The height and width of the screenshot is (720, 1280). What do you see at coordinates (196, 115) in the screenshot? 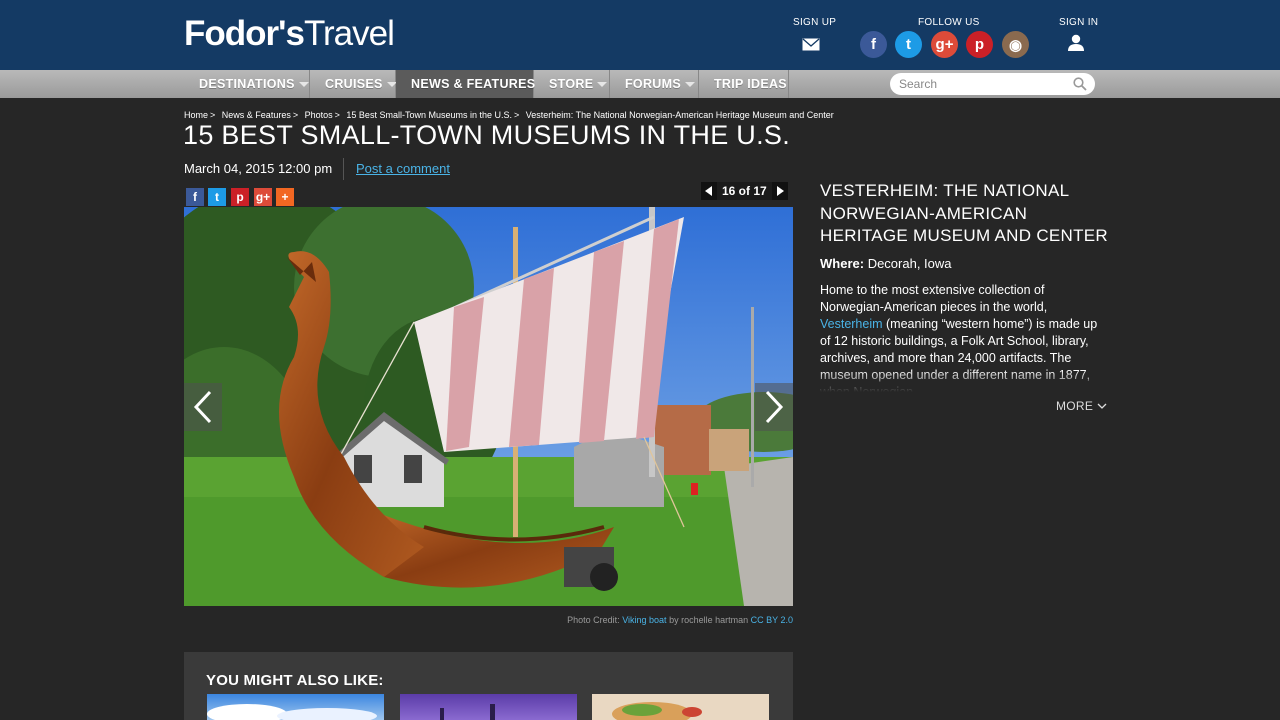
I see `breadcrumb-home: Home` at bounding box center [196, 115].